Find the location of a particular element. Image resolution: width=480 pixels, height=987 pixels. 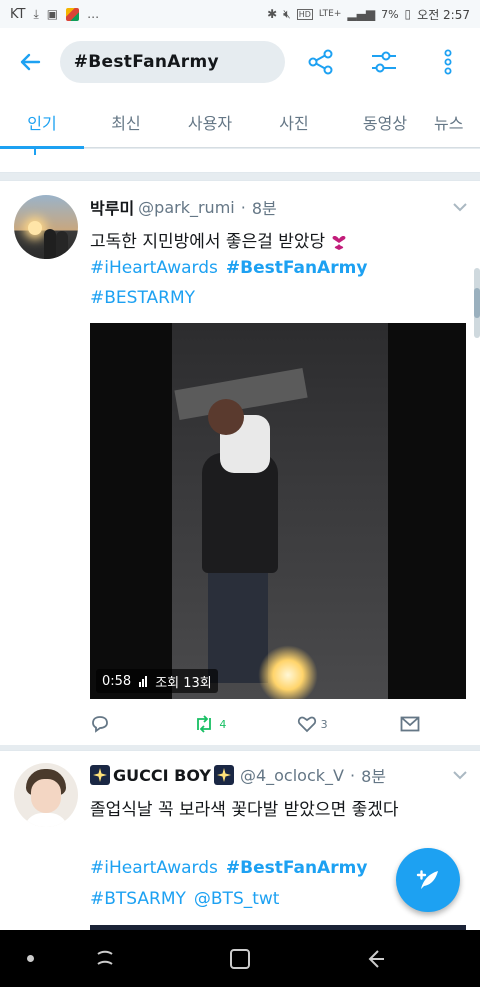

like-count: 3 is located at coordinates (324, 724).